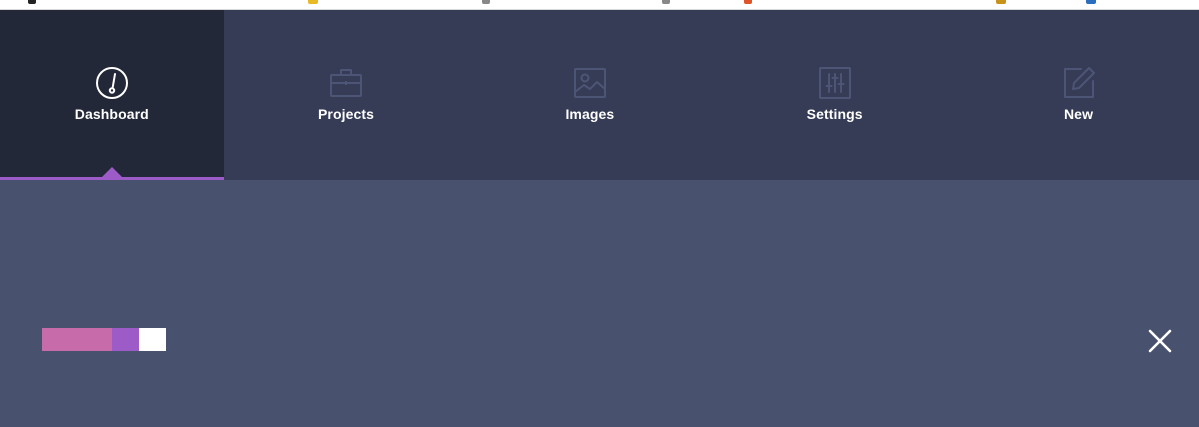 The image size is (1199, 427). I want to click on nav-label: Dashboard, so click(111, 114).